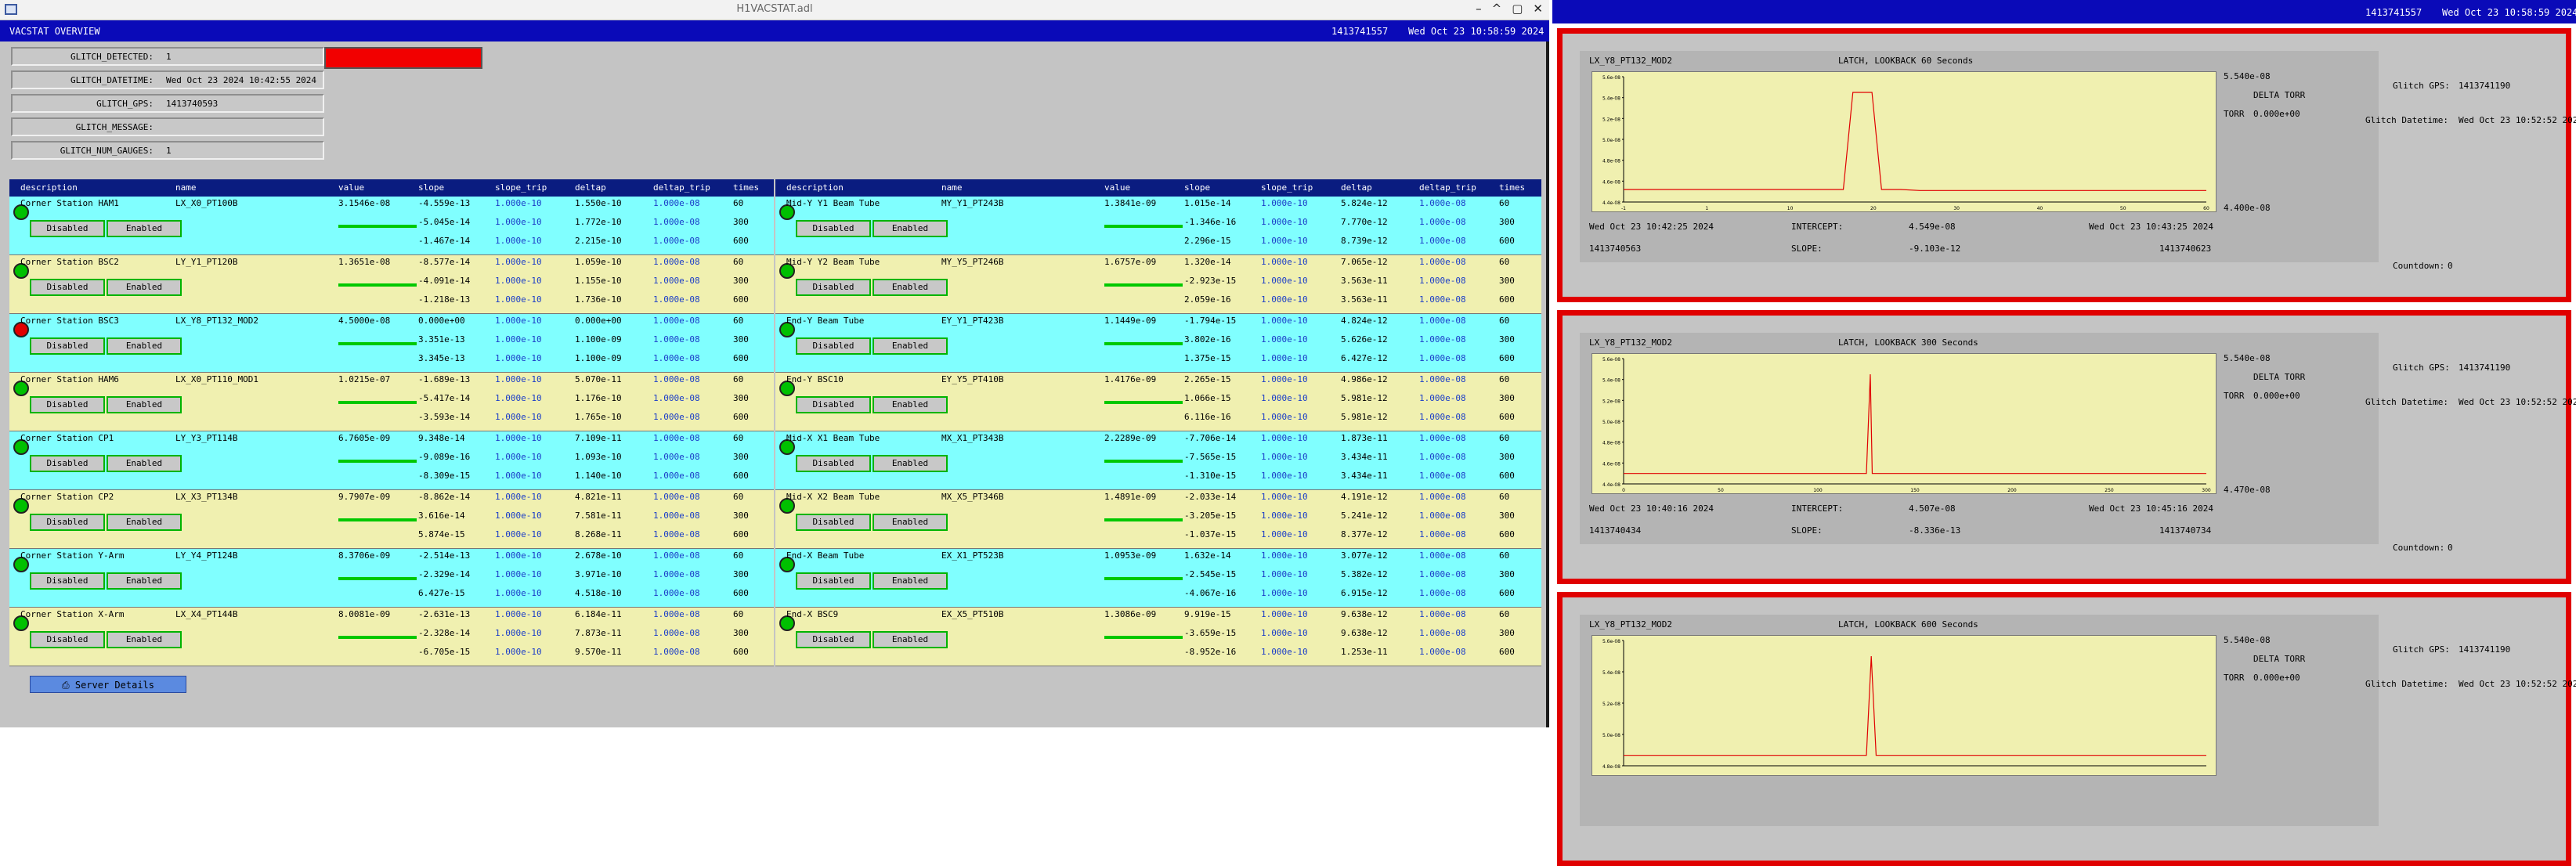 Image resolution: width=2576 pixels, height=866 pixels. Describe the element at coordinates (741, 593) in the screenshot. I see `times-value: 600` at that location.